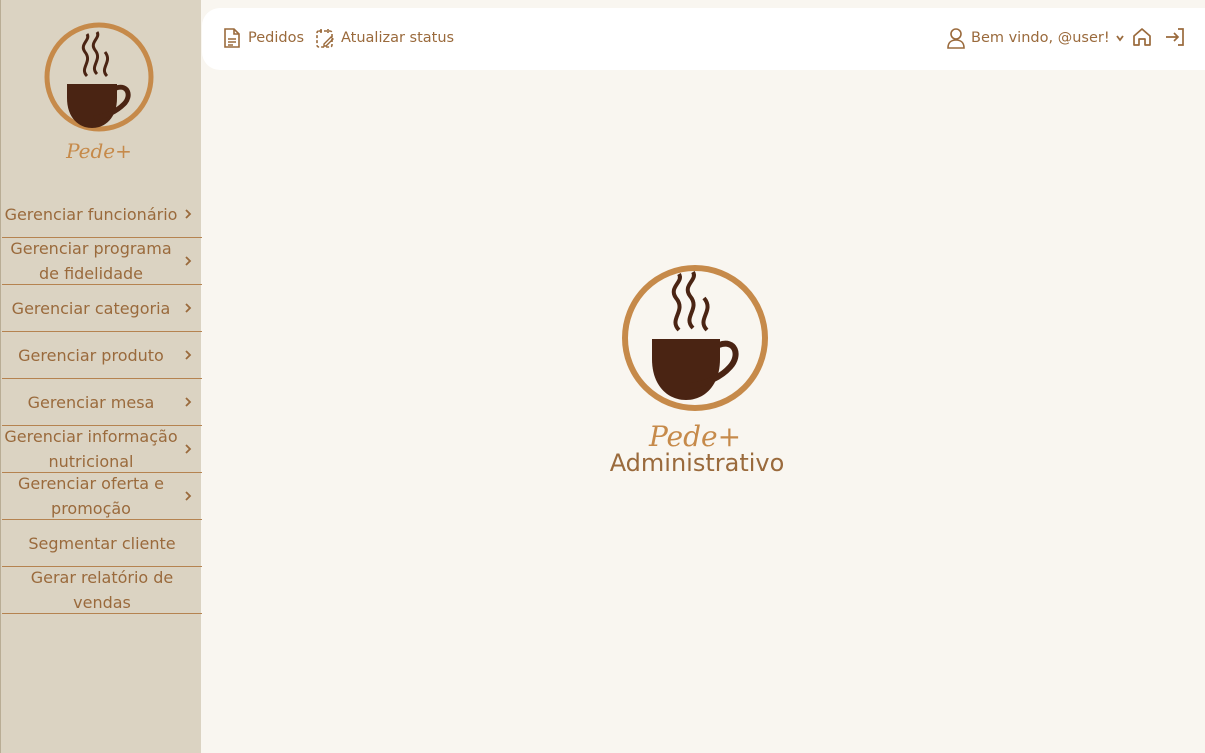 This screenshot has height=753, width=1205. I want to click on orders-link: Pedidos, so click(263, 38).